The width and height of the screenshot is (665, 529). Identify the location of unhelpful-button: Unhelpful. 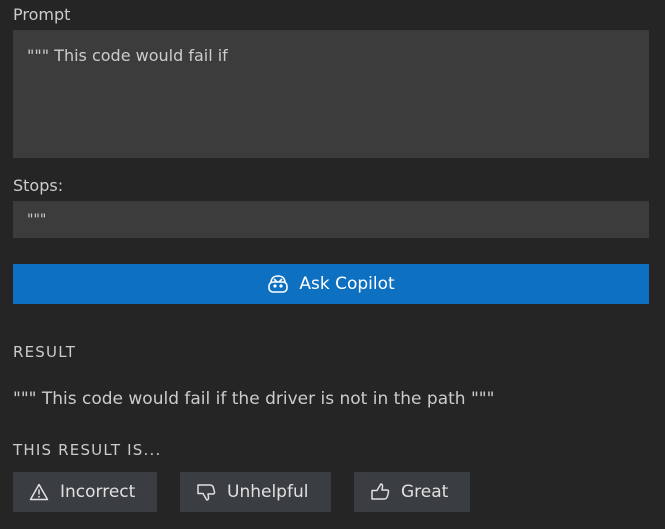
(255, 492).